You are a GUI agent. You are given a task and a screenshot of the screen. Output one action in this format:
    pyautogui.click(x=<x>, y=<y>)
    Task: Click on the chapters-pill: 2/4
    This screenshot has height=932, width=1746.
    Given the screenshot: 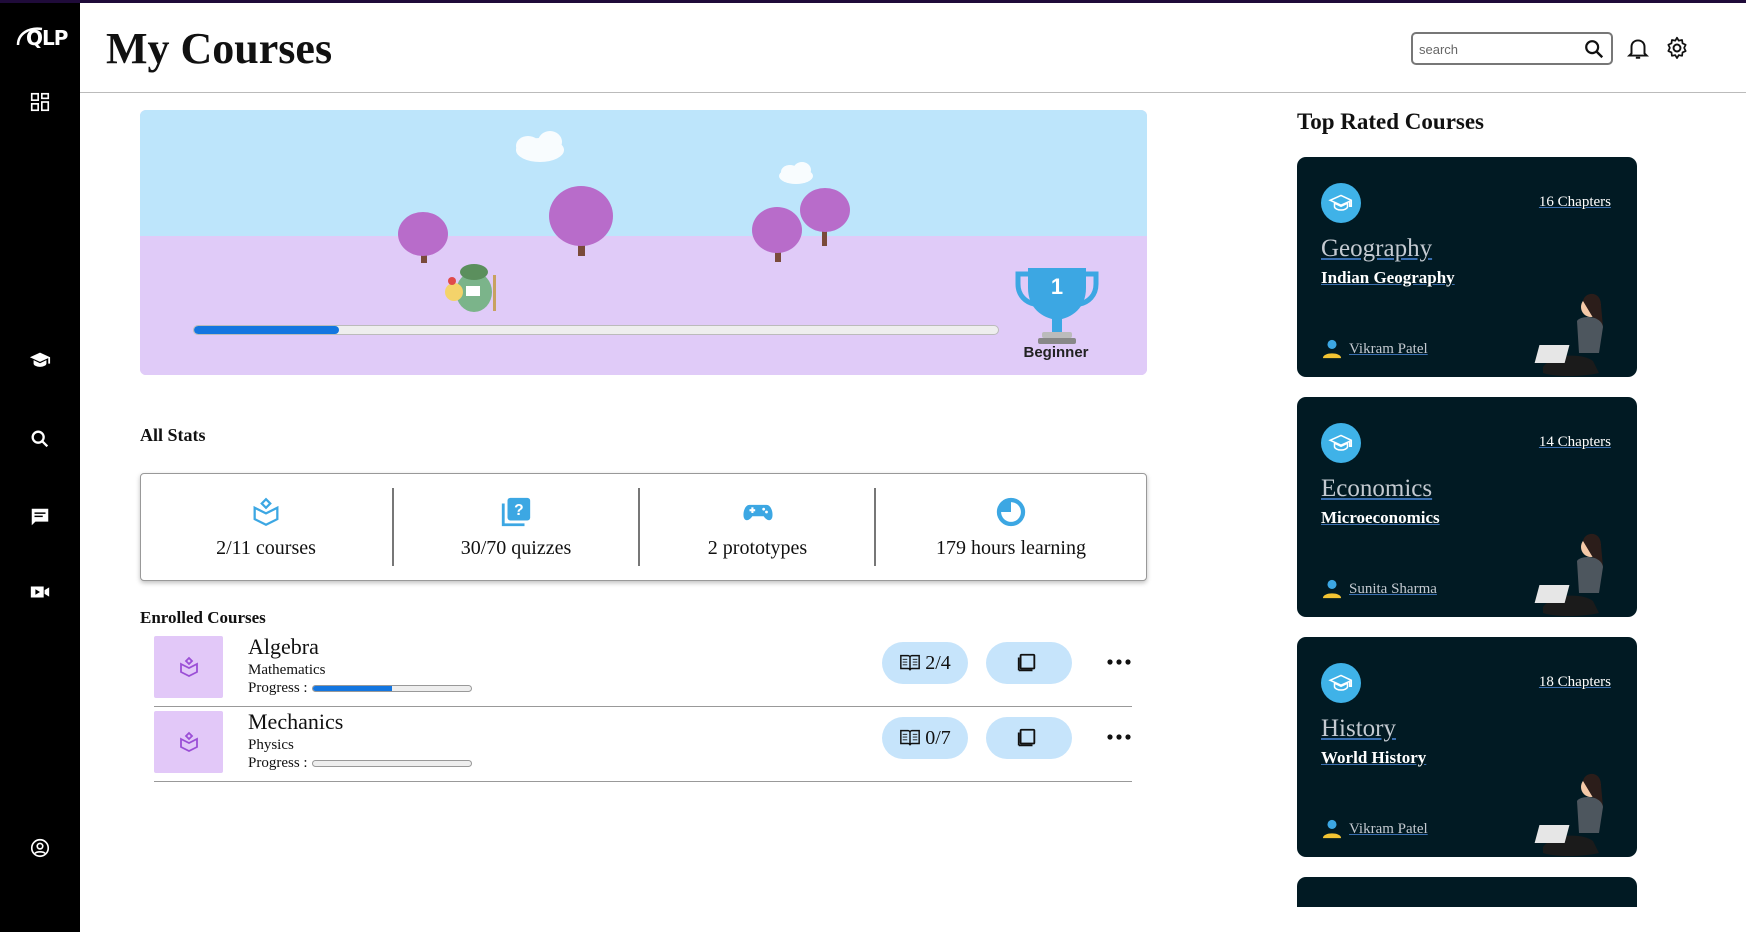 What is the action you would take?
    pyautogui.click(x=925, y=663)
    